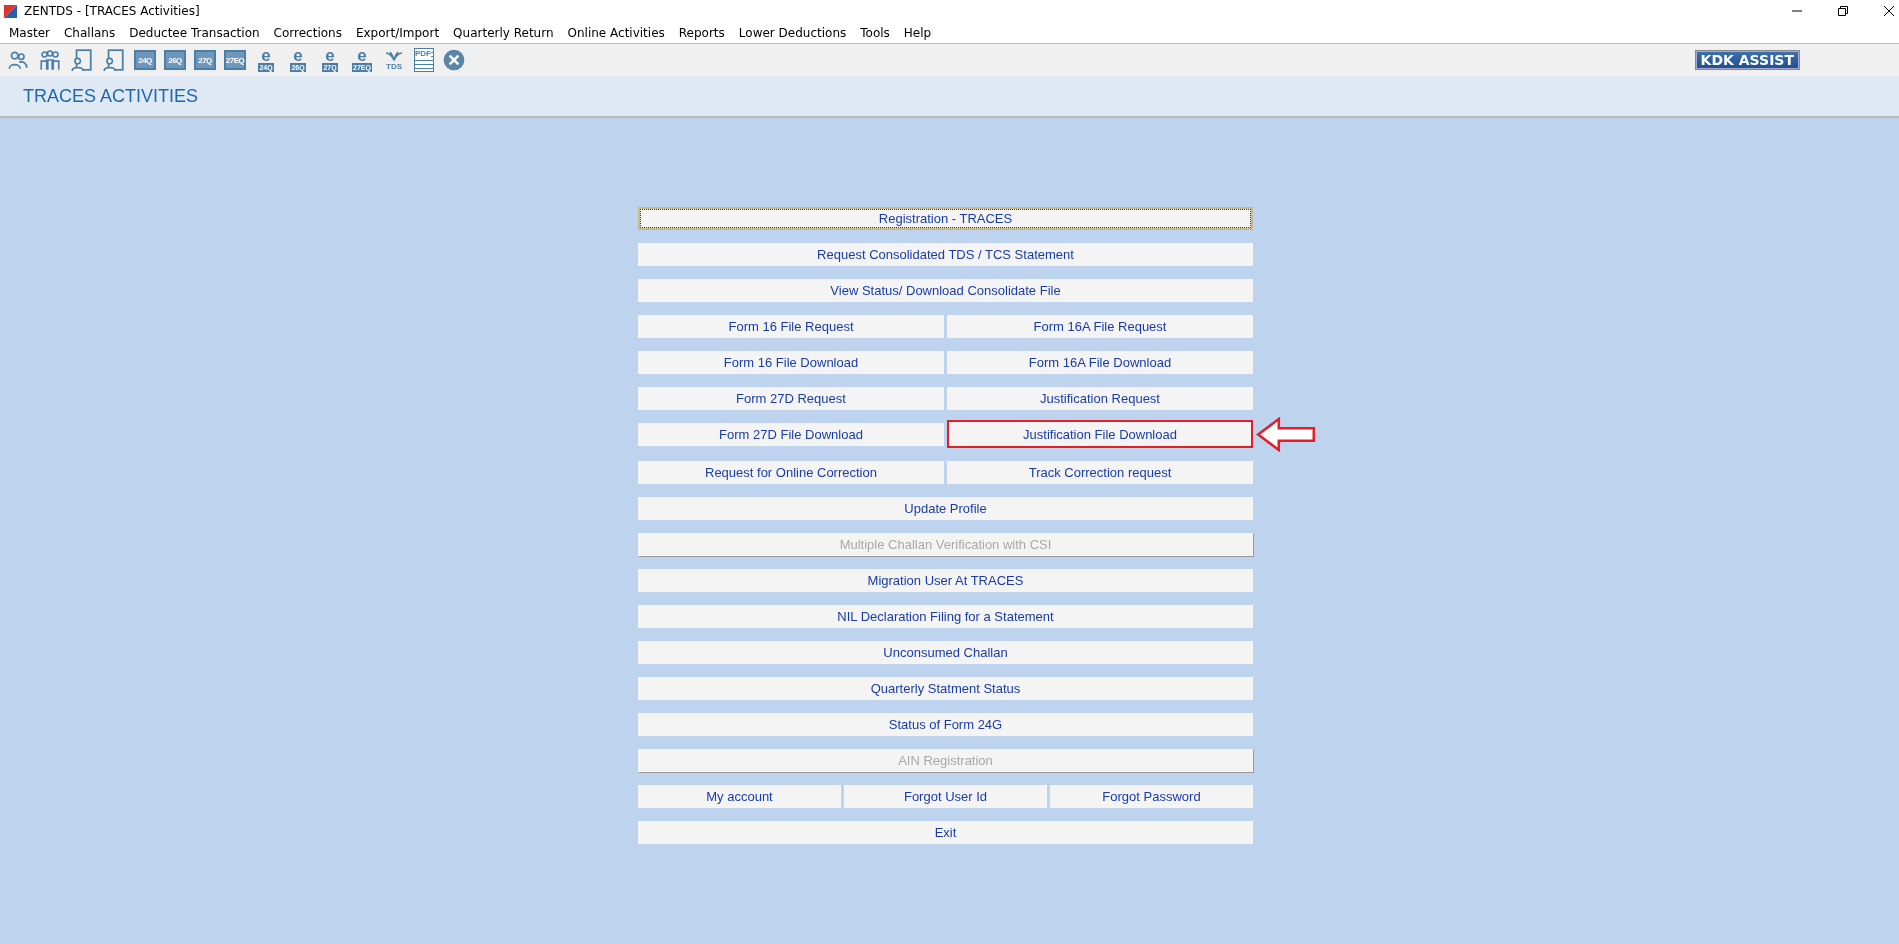  What do you see at coordinates (1286, 434) in the screenshot?
I see `pointer-arrow-icon` at bounding box center [1286, 434].